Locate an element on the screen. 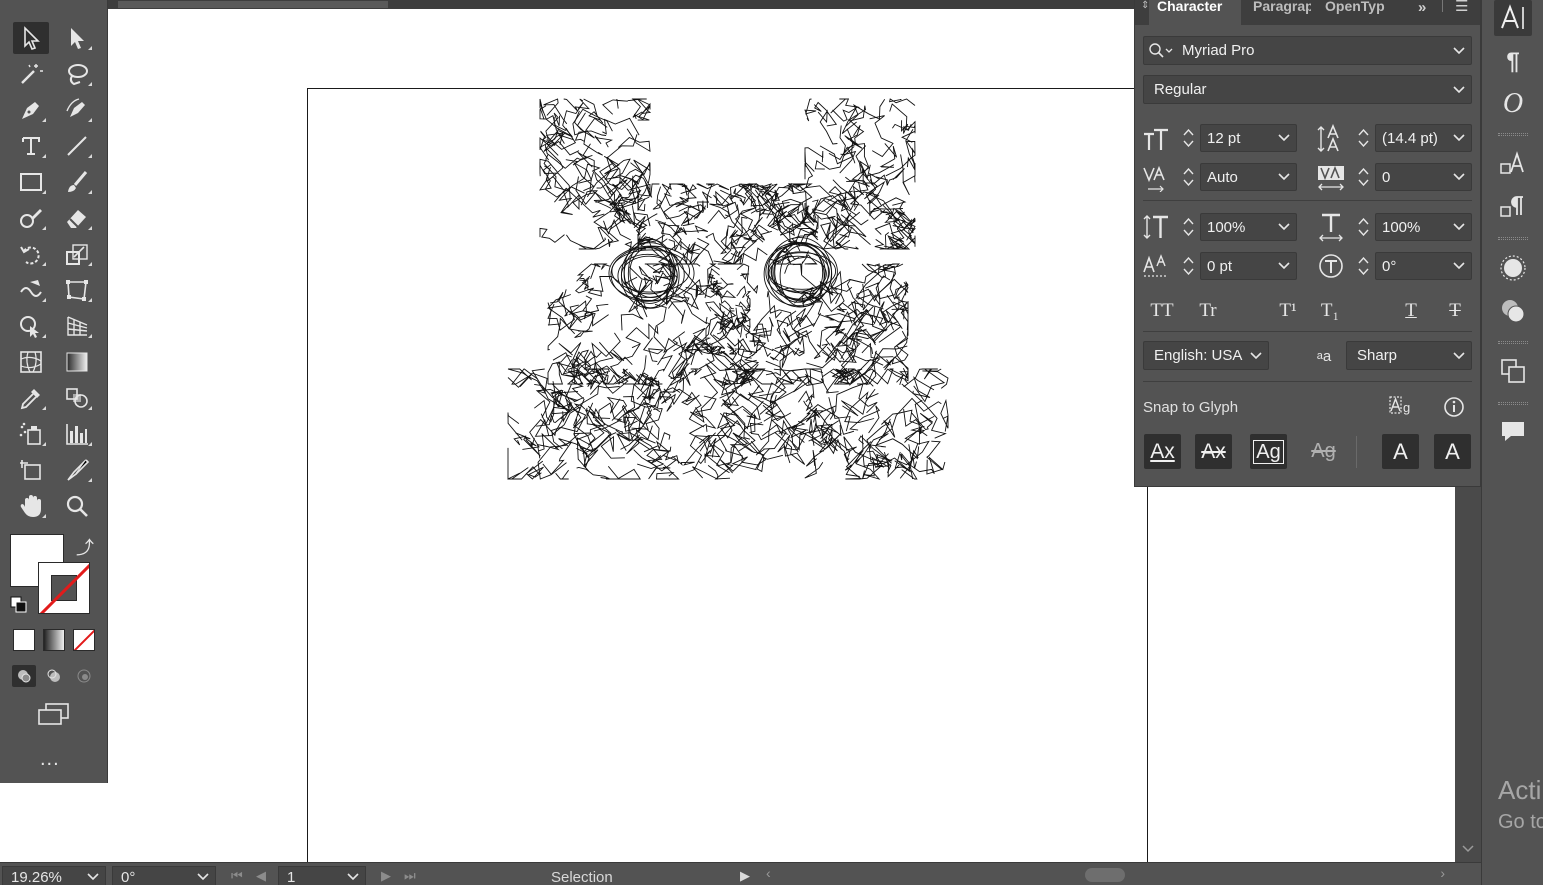 The image size is (1543, 885). scroll-down-icon is located at coordinates (1468, 849).